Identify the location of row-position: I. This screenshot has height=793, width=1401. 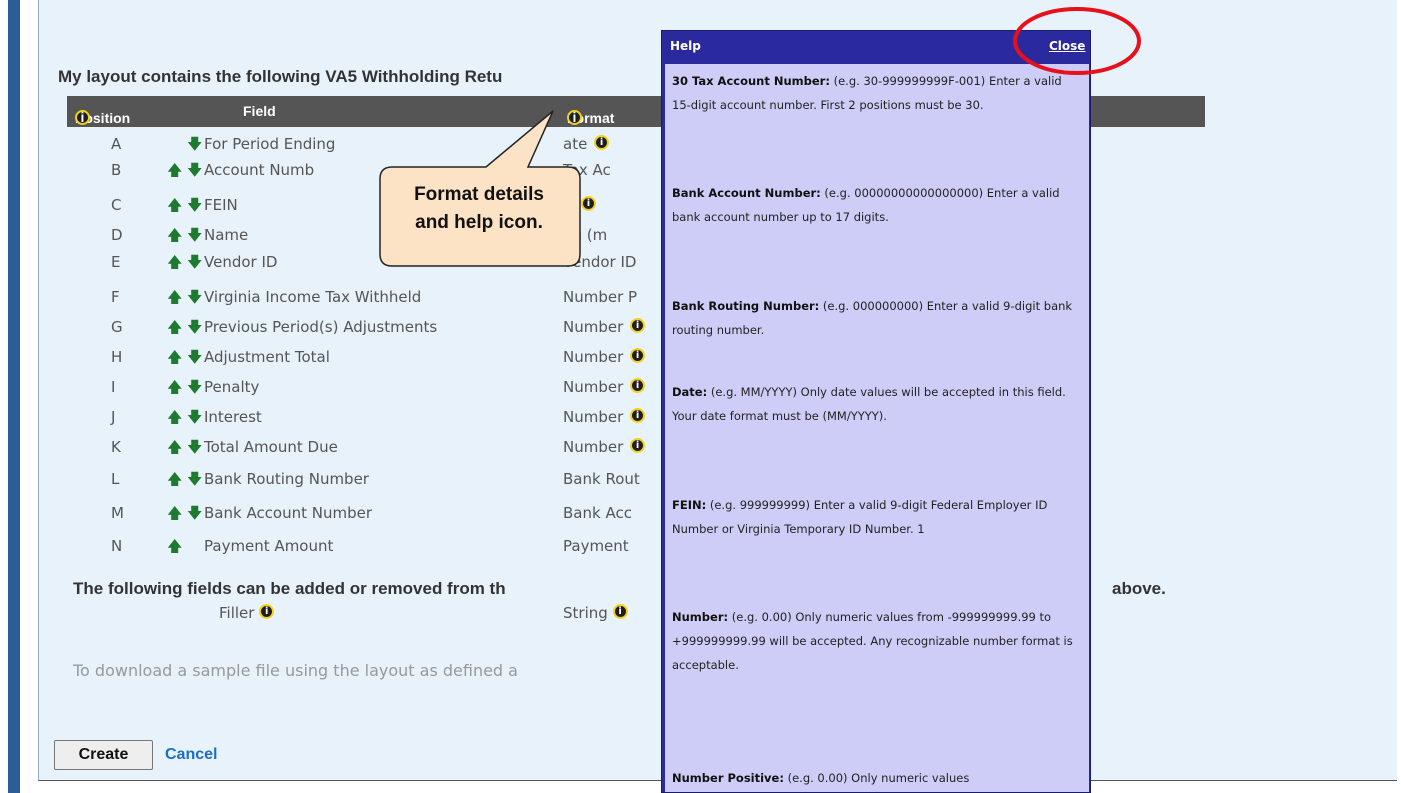
(113, 387).